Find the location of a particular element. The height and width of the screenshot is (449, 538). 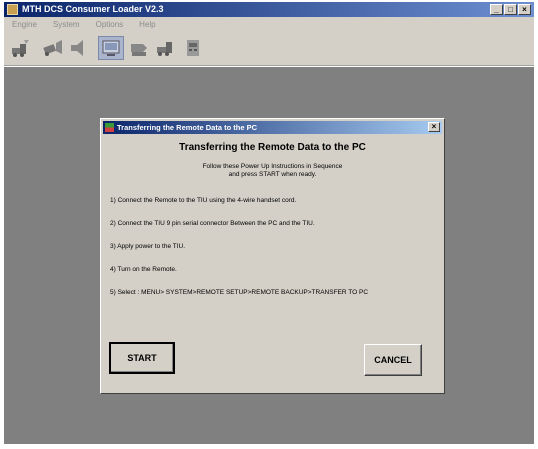

tiu-load-icon is located at coordinates (139, 50).